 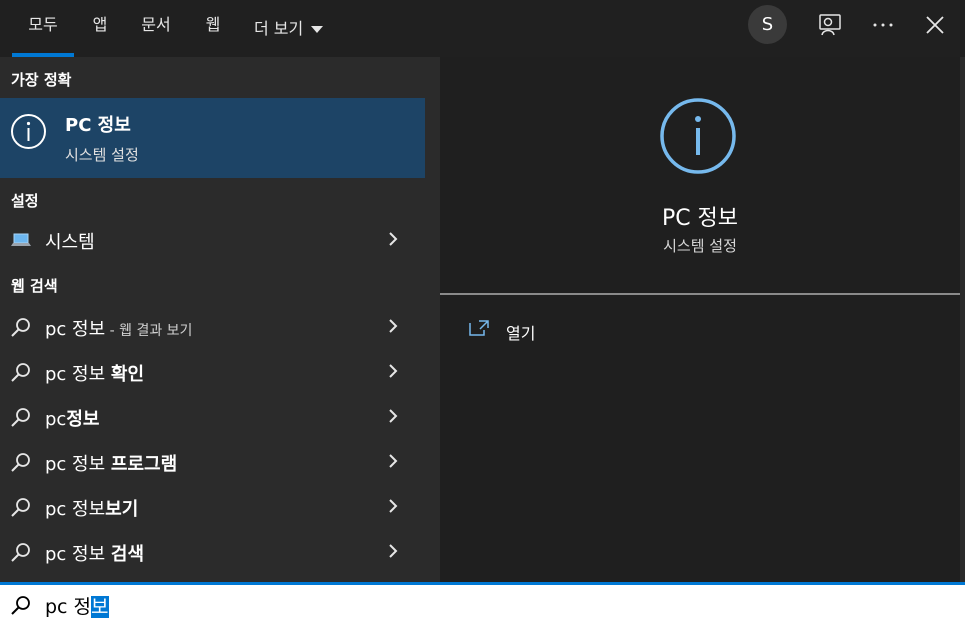 I want to click on preview-title: PC 정보, so click(x=700, y=218).